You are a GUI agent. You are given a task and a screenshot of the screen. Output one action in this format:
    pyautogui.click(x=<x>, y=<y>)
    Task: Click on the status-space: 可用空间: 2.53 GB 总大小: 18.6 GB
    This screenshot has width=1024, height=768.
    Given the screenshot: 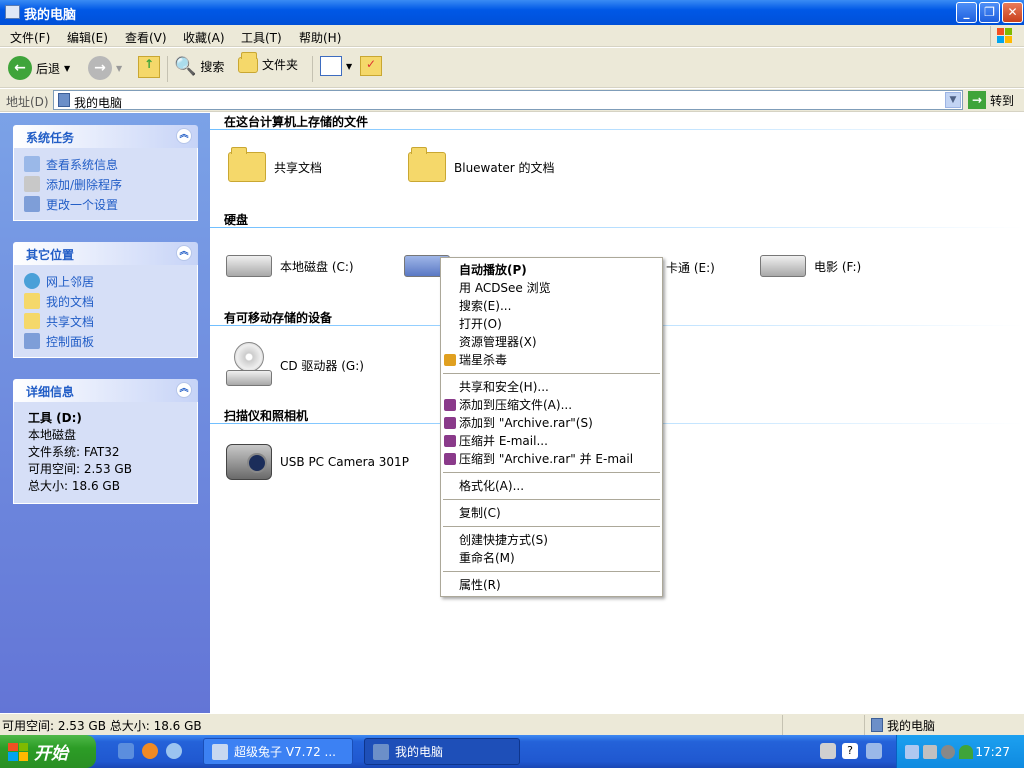 What is the action you would take?
    pyautogui.click(x=102, y=726)
    